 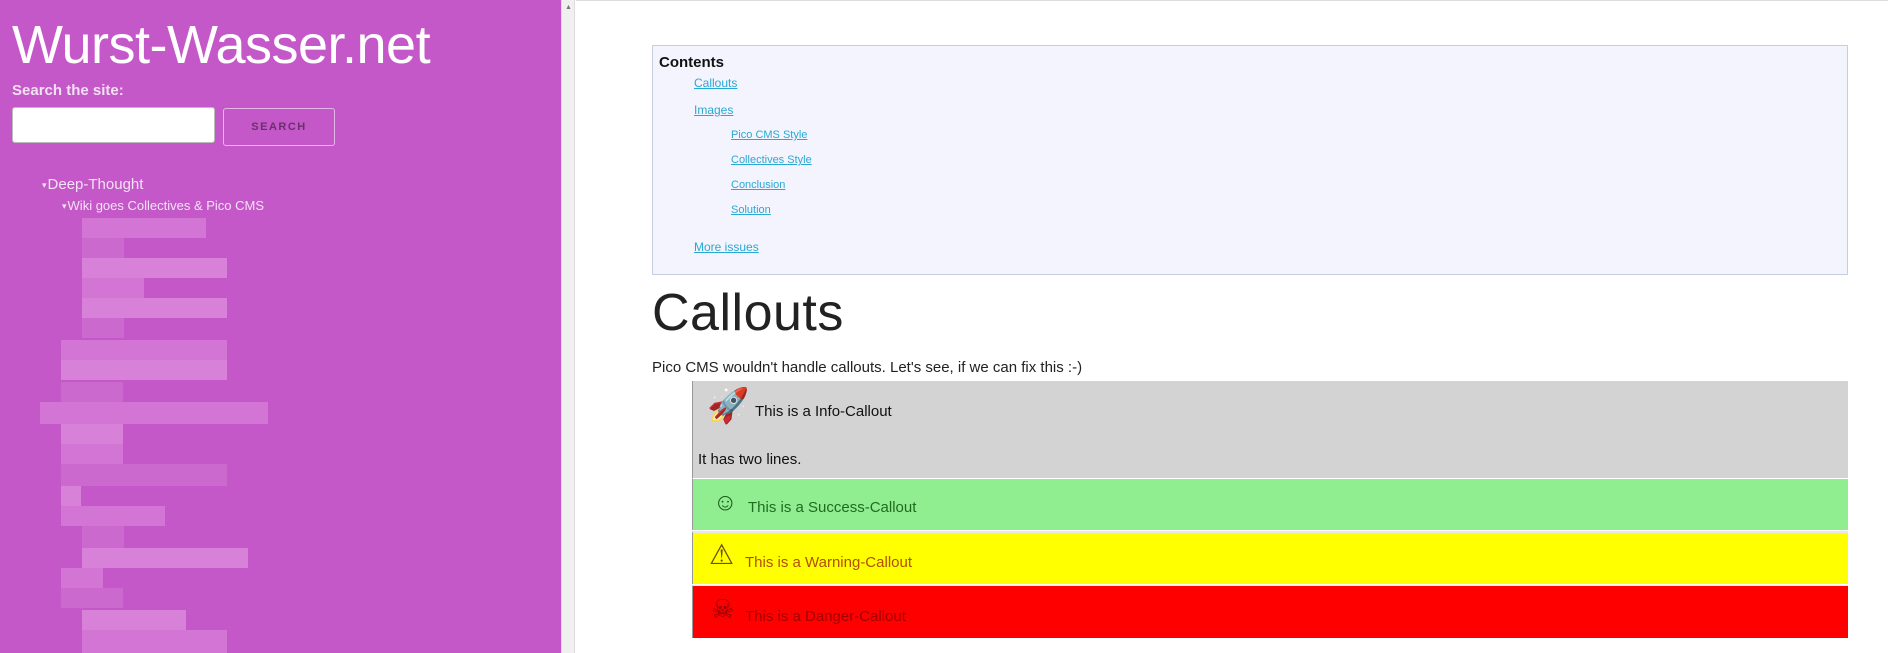 I want to click on info-callout-body: It has two lines., so click(x=750, y=459).